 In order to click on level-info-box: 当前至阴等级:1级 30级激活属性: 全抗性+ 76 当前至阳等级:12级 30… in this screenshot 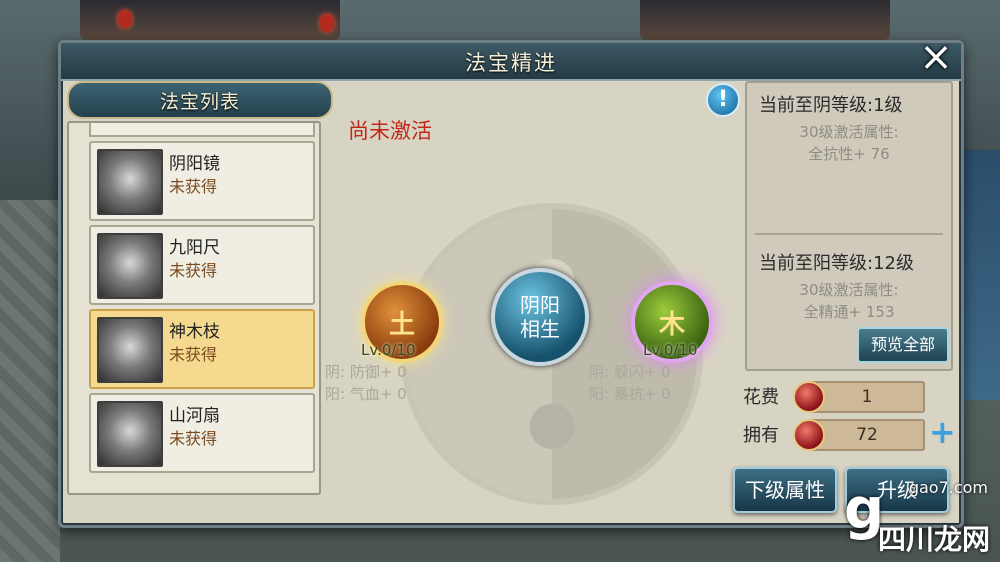, I will do `click(849, 226)`.